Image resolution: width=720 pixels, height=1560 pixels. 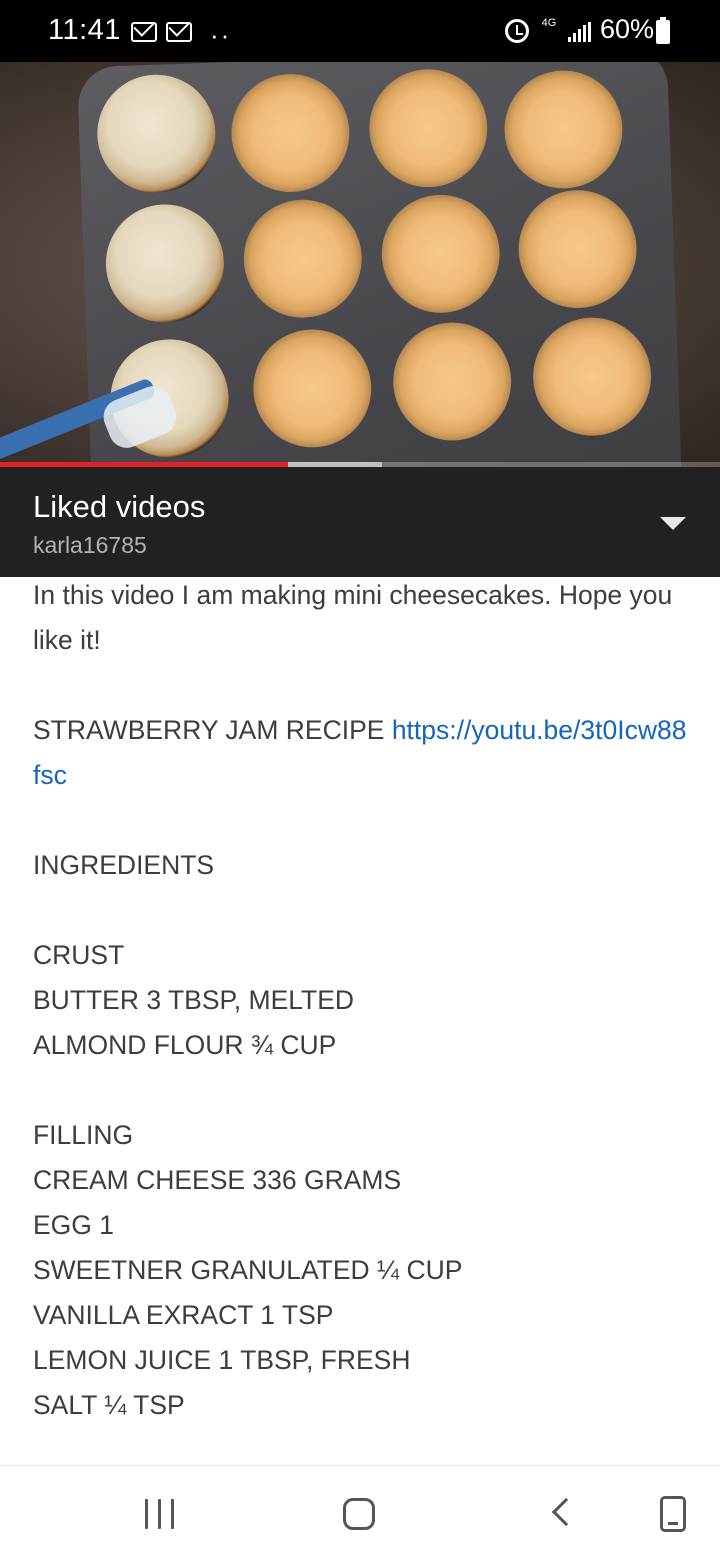 What do you see at coordinates (109, 1405) in the screenshot?
I see `filling-item: SALT ¼ TSP` at bounding box center [109, 1405].